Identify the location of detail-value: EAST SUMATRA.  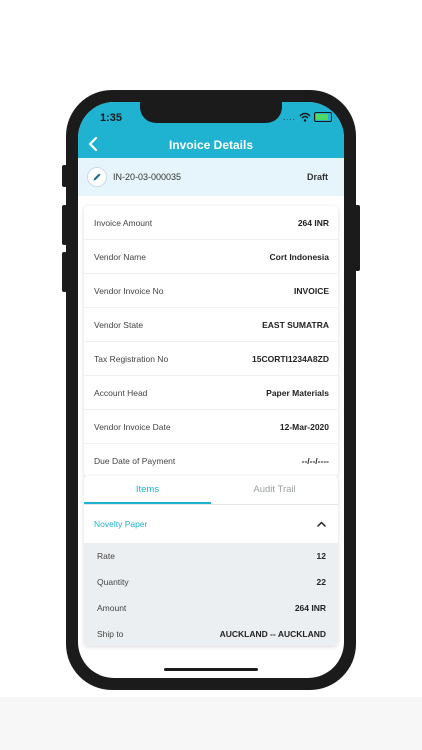
(295, 324).